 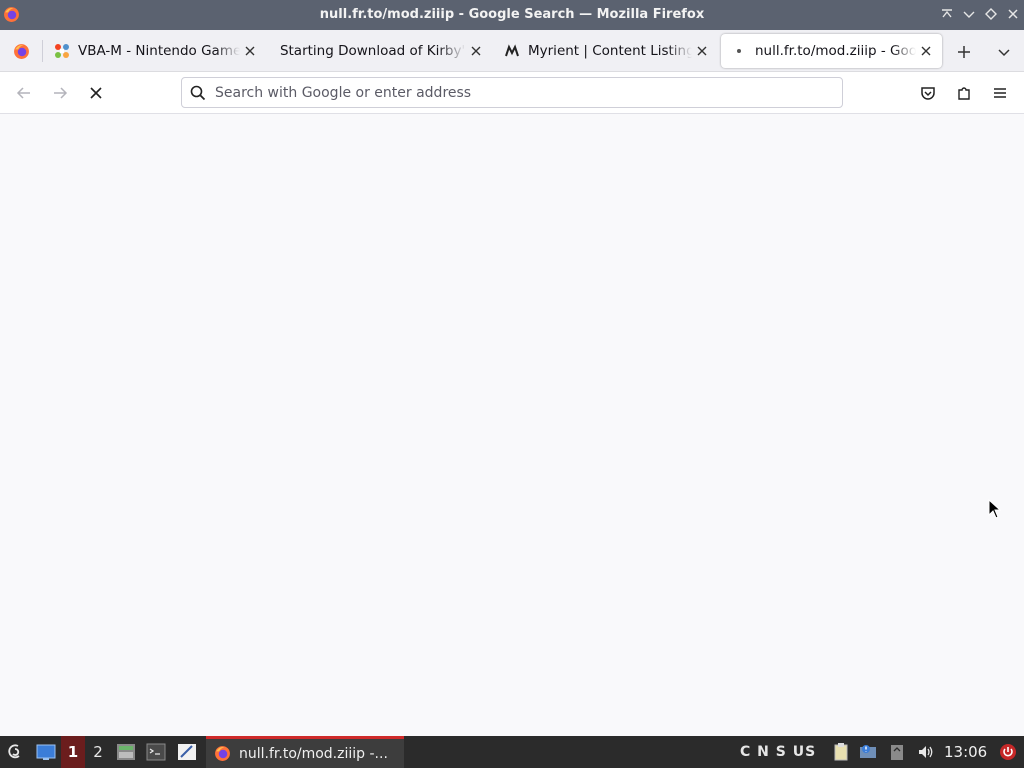 What do you see at coordinates (778, 752) in the screenshot?
I see `keyboard-lock-indicators: C N S US` at bounding box center [778, 752].